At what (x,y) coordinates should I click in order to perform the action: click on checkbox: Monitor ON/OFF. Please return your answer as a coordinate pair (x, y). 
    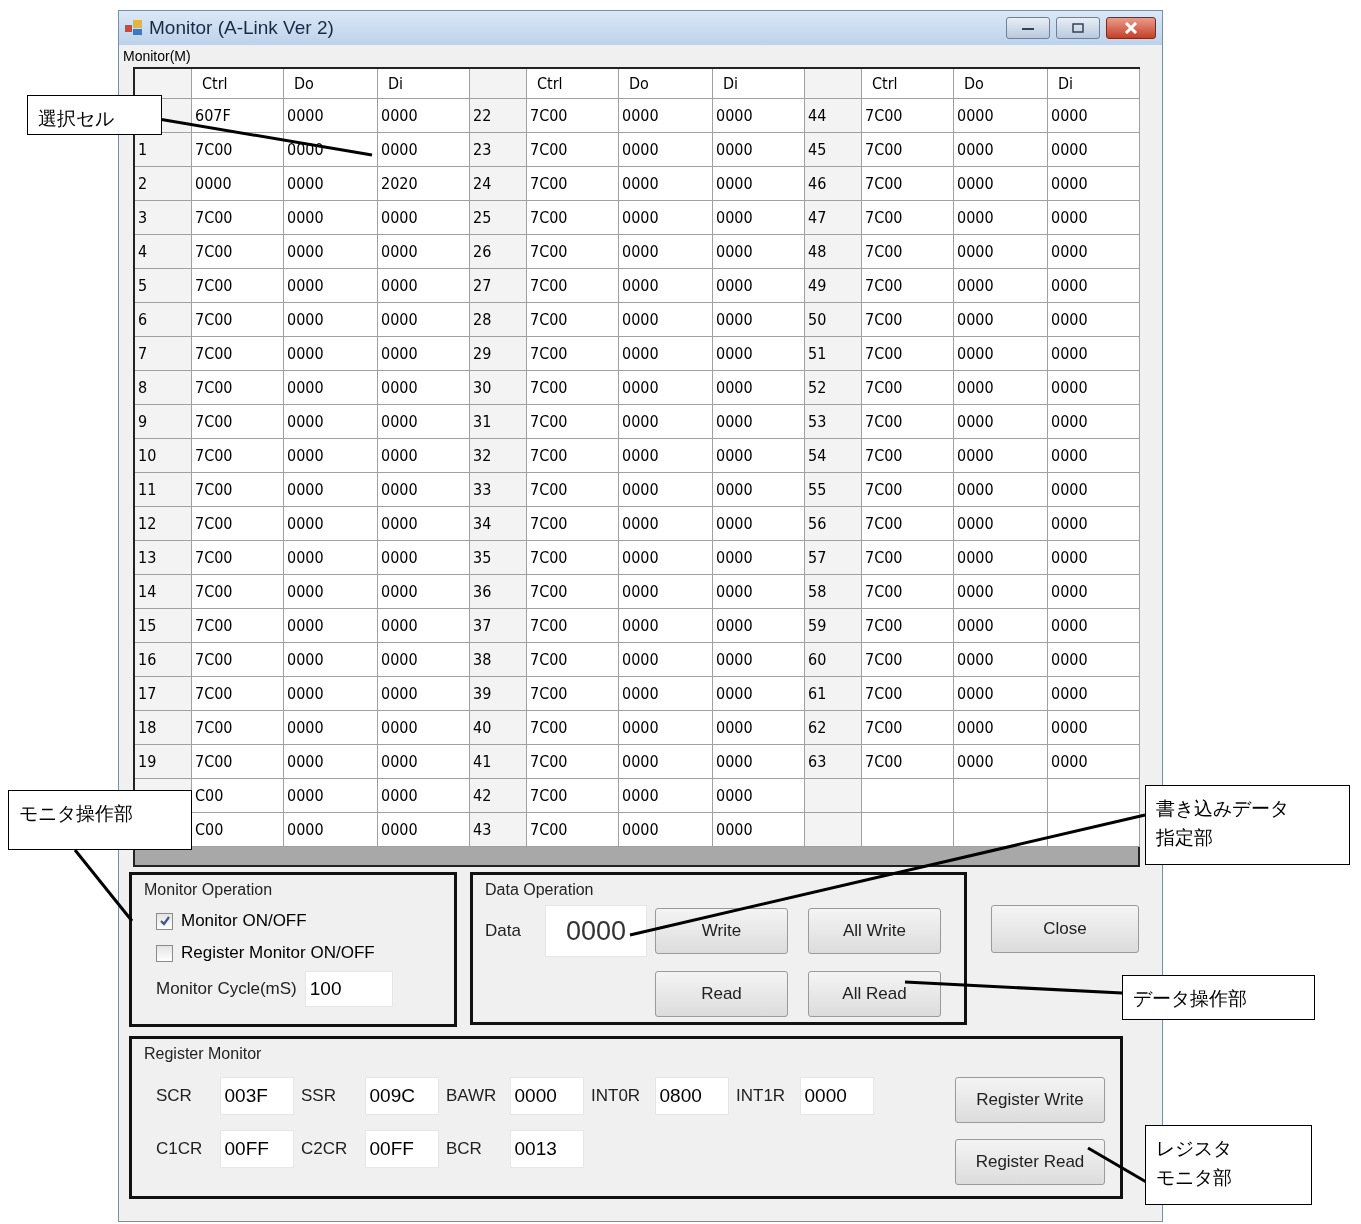
    Looking at the image, I should click on (231, 921).